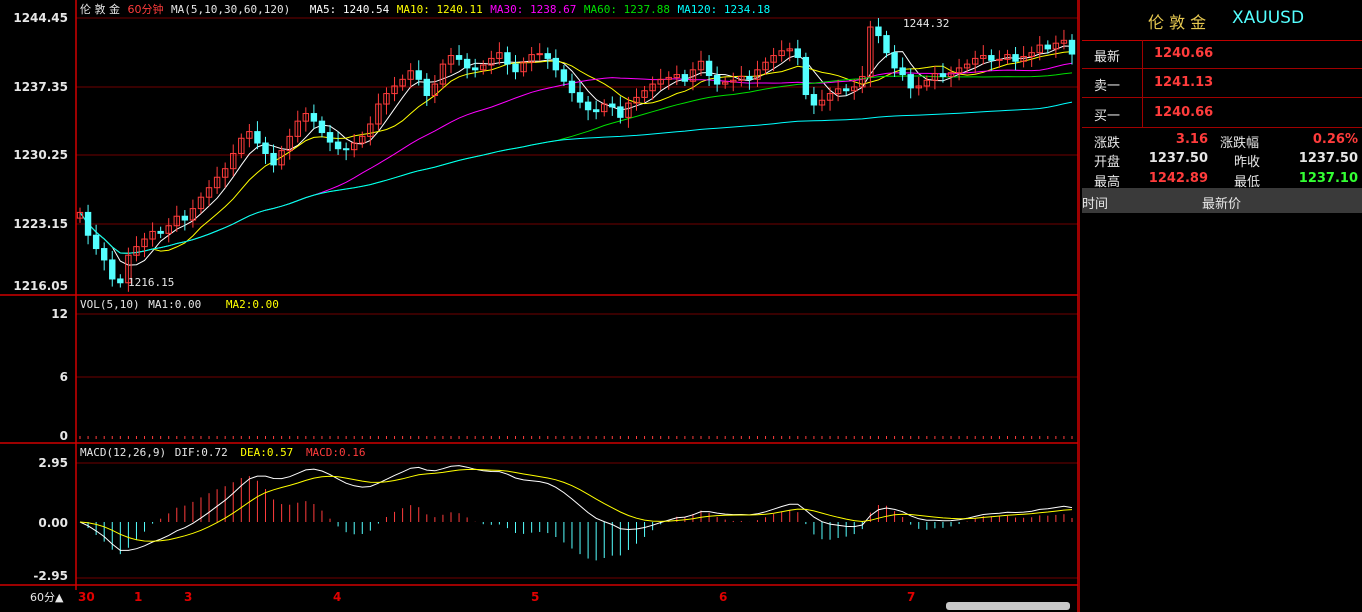  What do you see at coordinates (40, 286) in the screenshot?
I see `price-axis-label: 1216.05` at bounding box center [40, 286].